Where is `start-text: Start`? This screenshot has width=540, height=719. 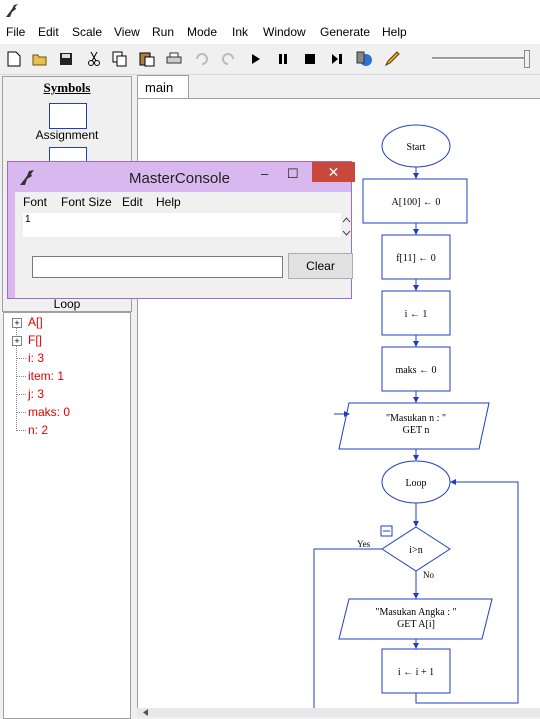
start-text: Start is located at coordinates (416, 147).